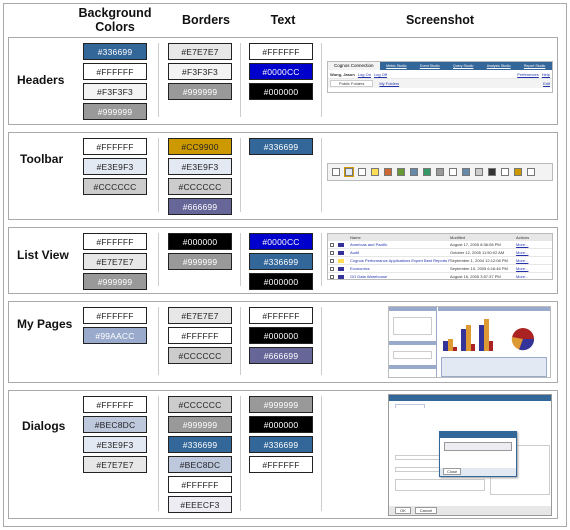 The width and height of the screenshot is (570, 530). Describe the element at coordinates (534, 66) in the screenshot. I see `studio-link: Report Studio` at that location.